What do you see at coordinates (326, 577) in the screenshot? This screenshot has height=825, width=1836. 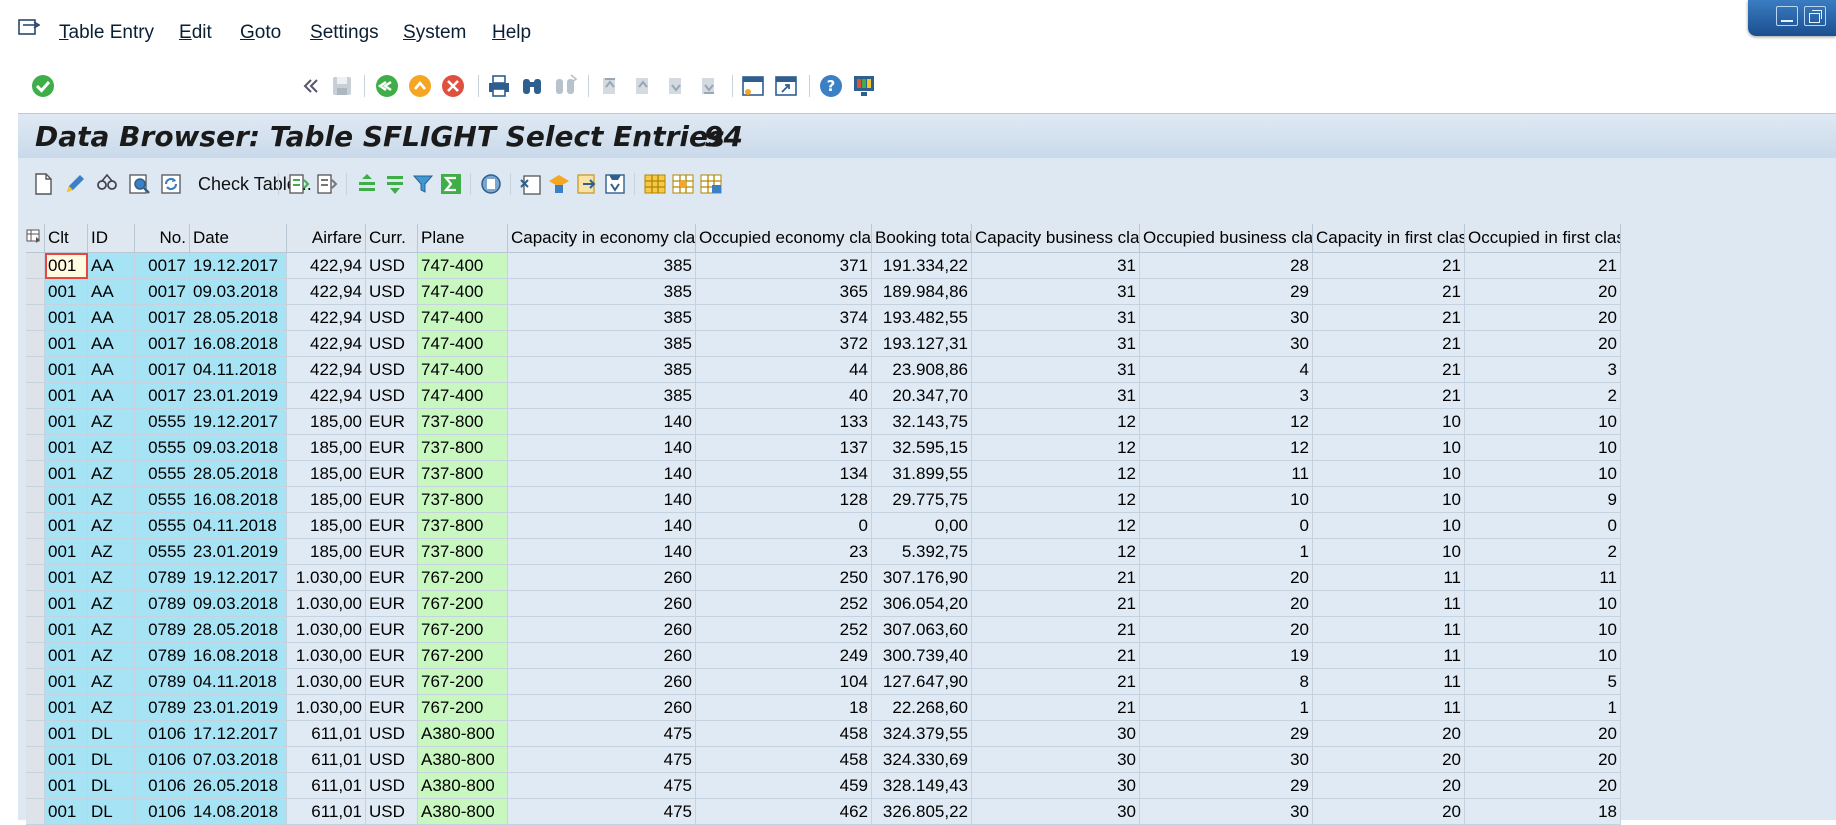 I see `cell-airfare: 1.030,00` at bounding box center [326, 577].